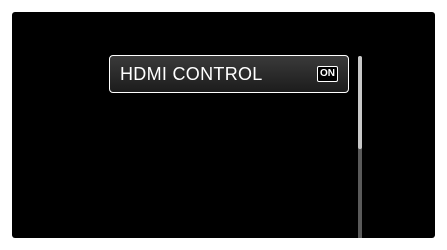 Image resolution: width=447 pixels, height=250 pixels. I want to click on menu-item-label: HDMI CONTROL, so click(191, 73).